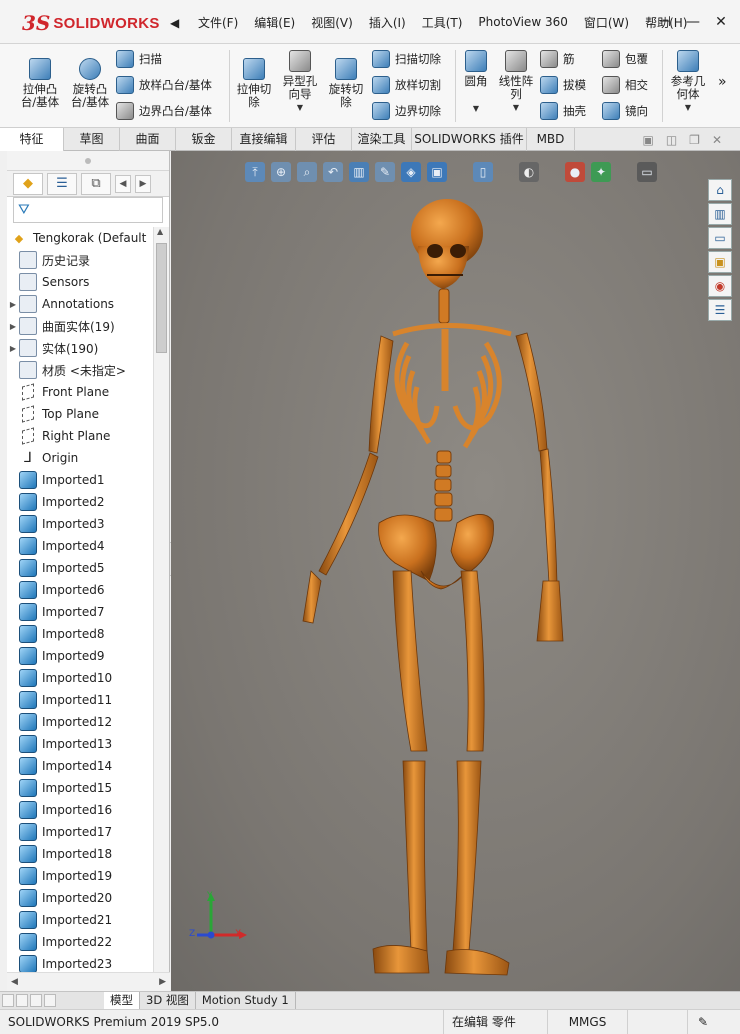 The width and height of the screenshot is (740, 1034). What do you see at coordinates (80, 480) in the screenshot?
I see `tree-item: Imported1` at bounding box center [80, 480].